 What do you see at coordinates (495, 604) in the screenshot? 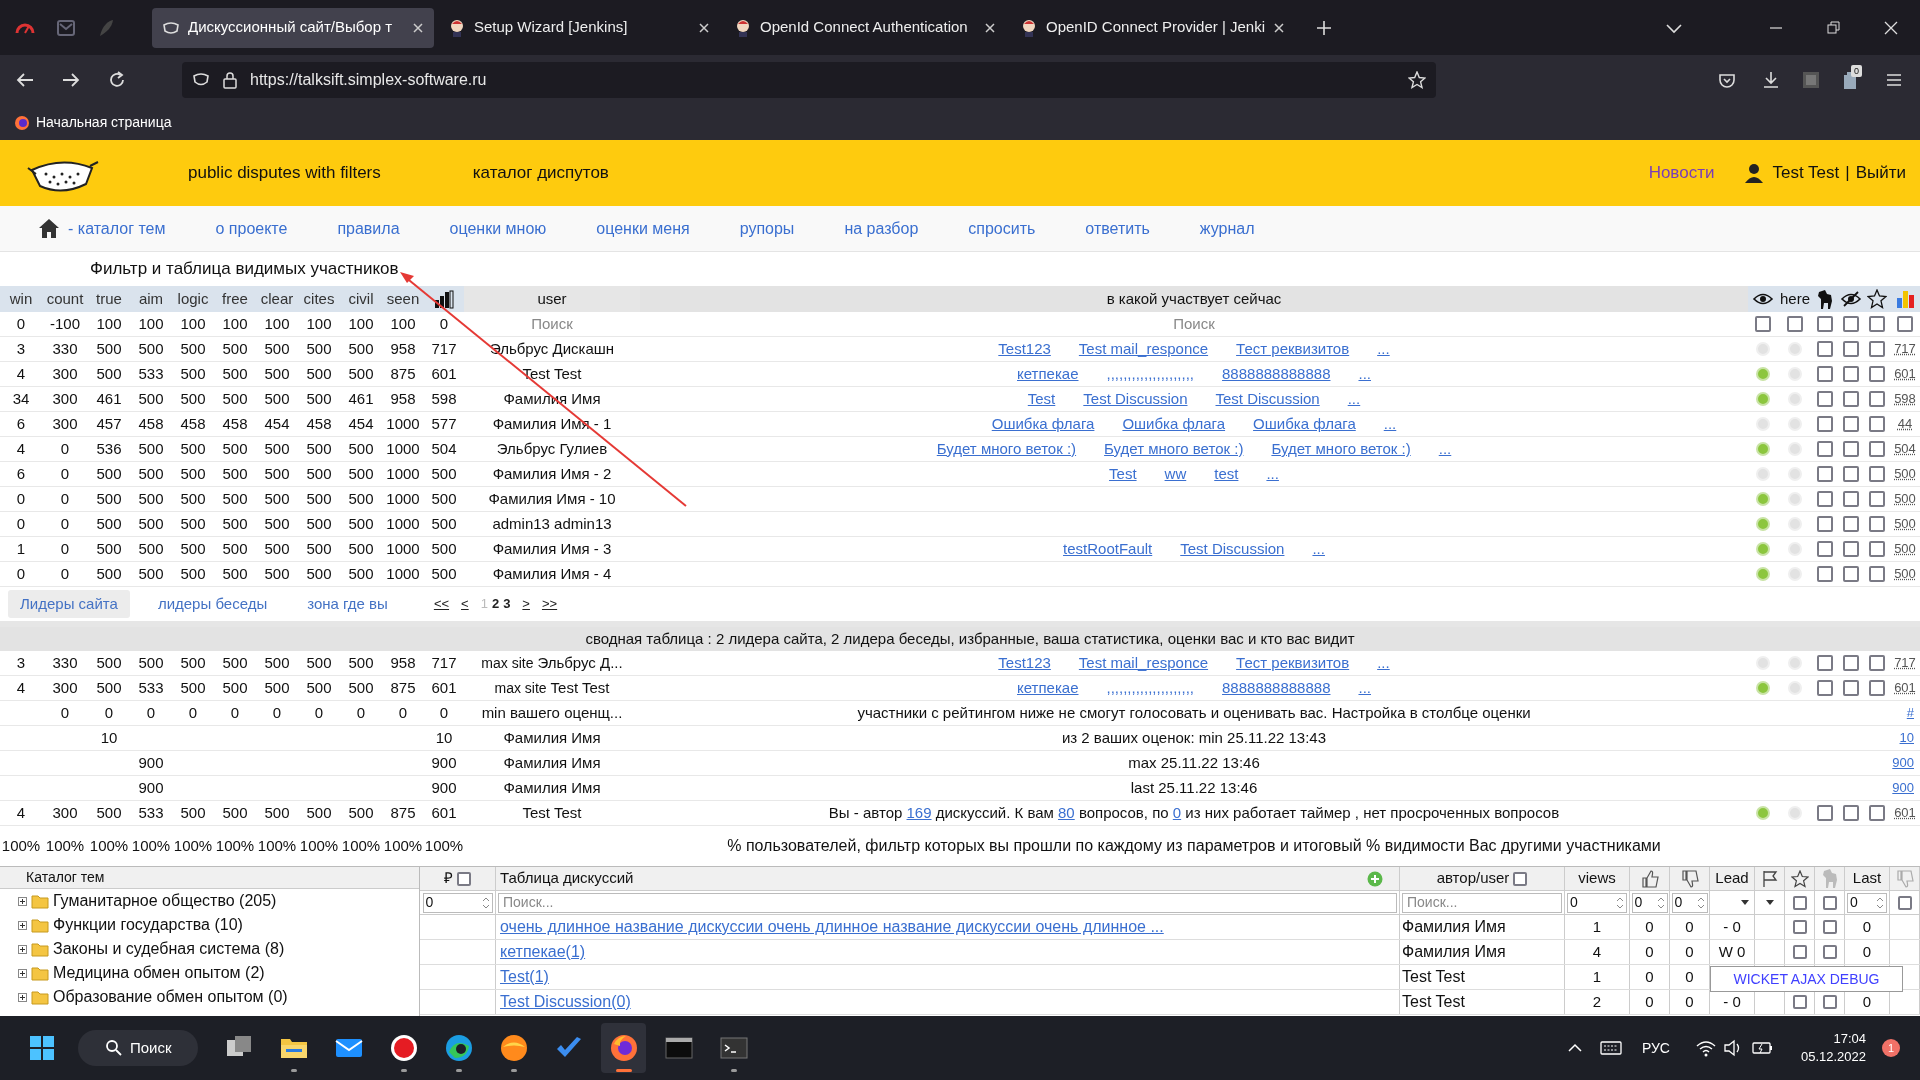
I see `page-link: 2` at bounding box center [495, 604].